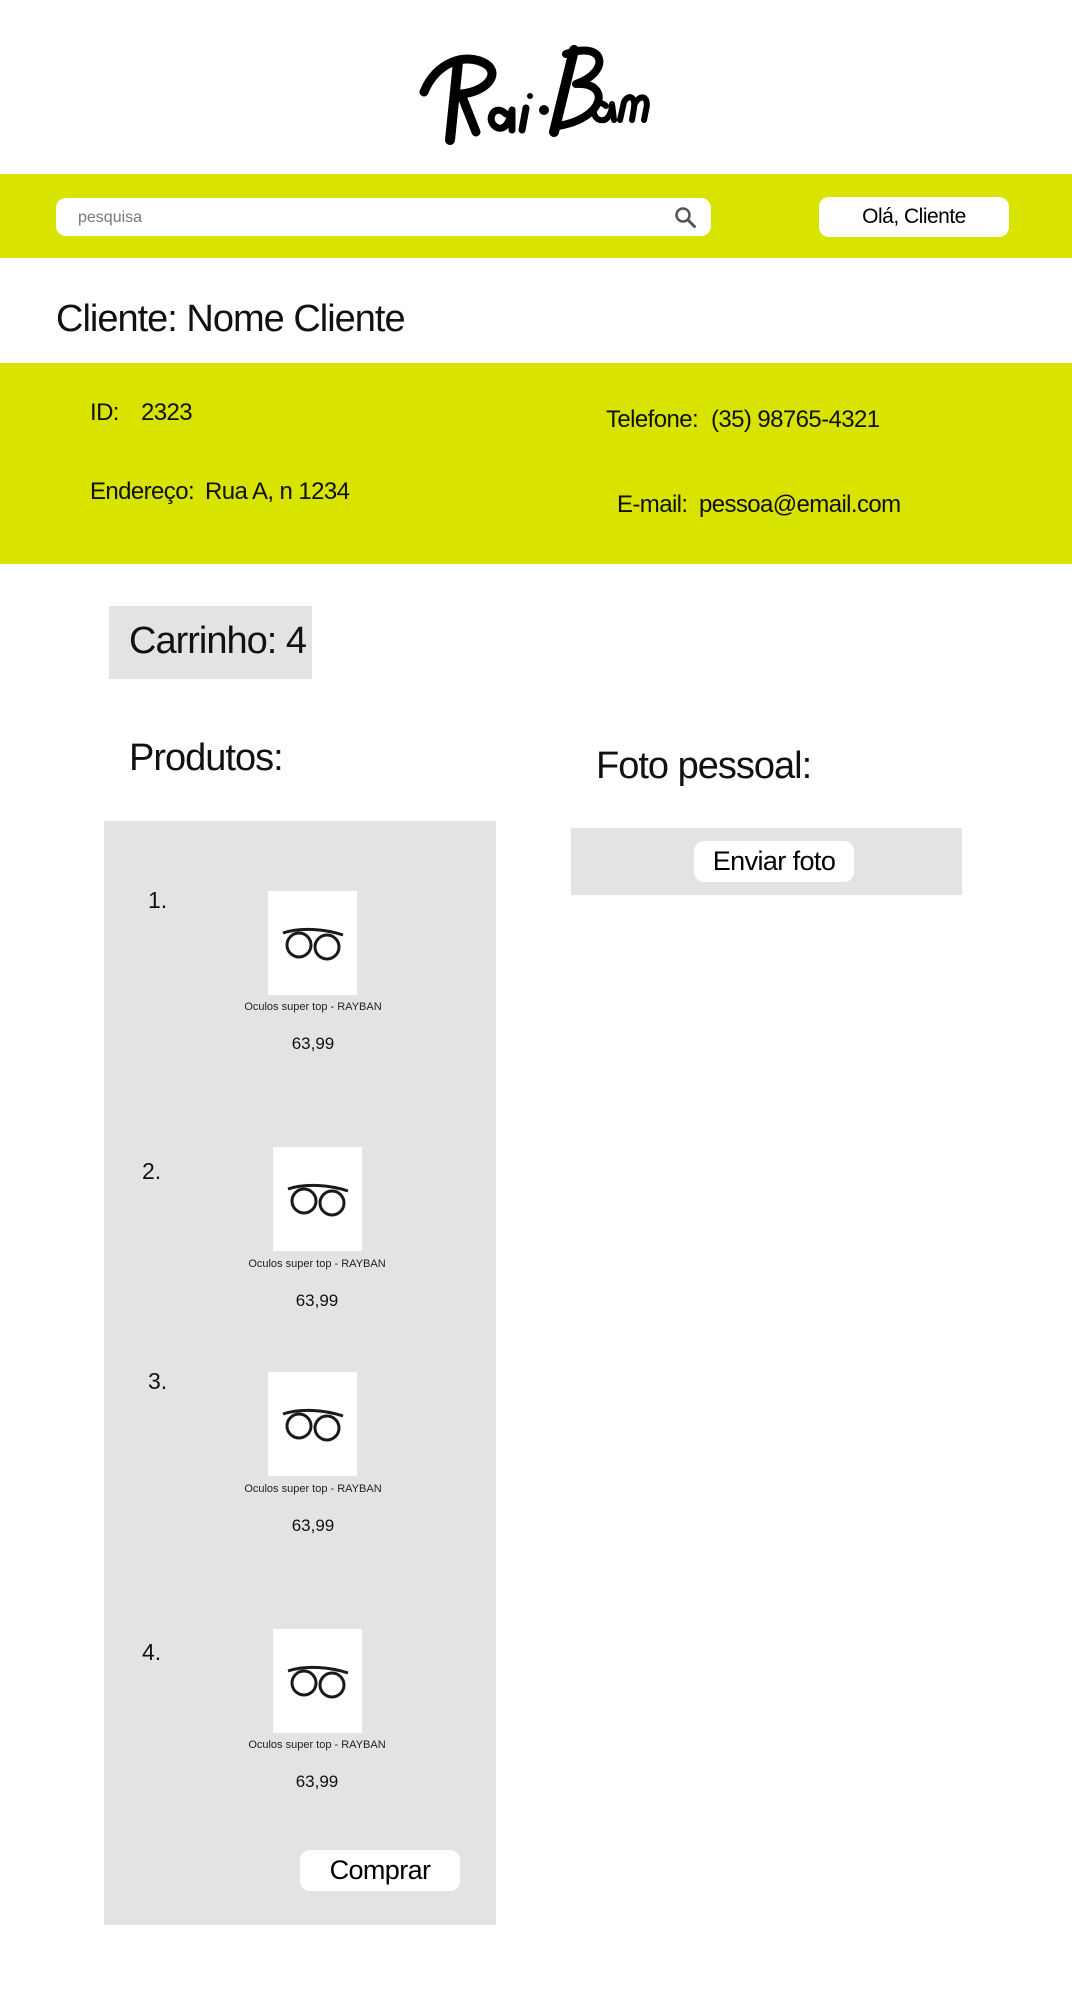 This screenshot has width=1072, height=1999. What do you see at coordinates (142, 491) in the screenshot?
I see `address-label: Endereço:` at bounding box center [142, 491].